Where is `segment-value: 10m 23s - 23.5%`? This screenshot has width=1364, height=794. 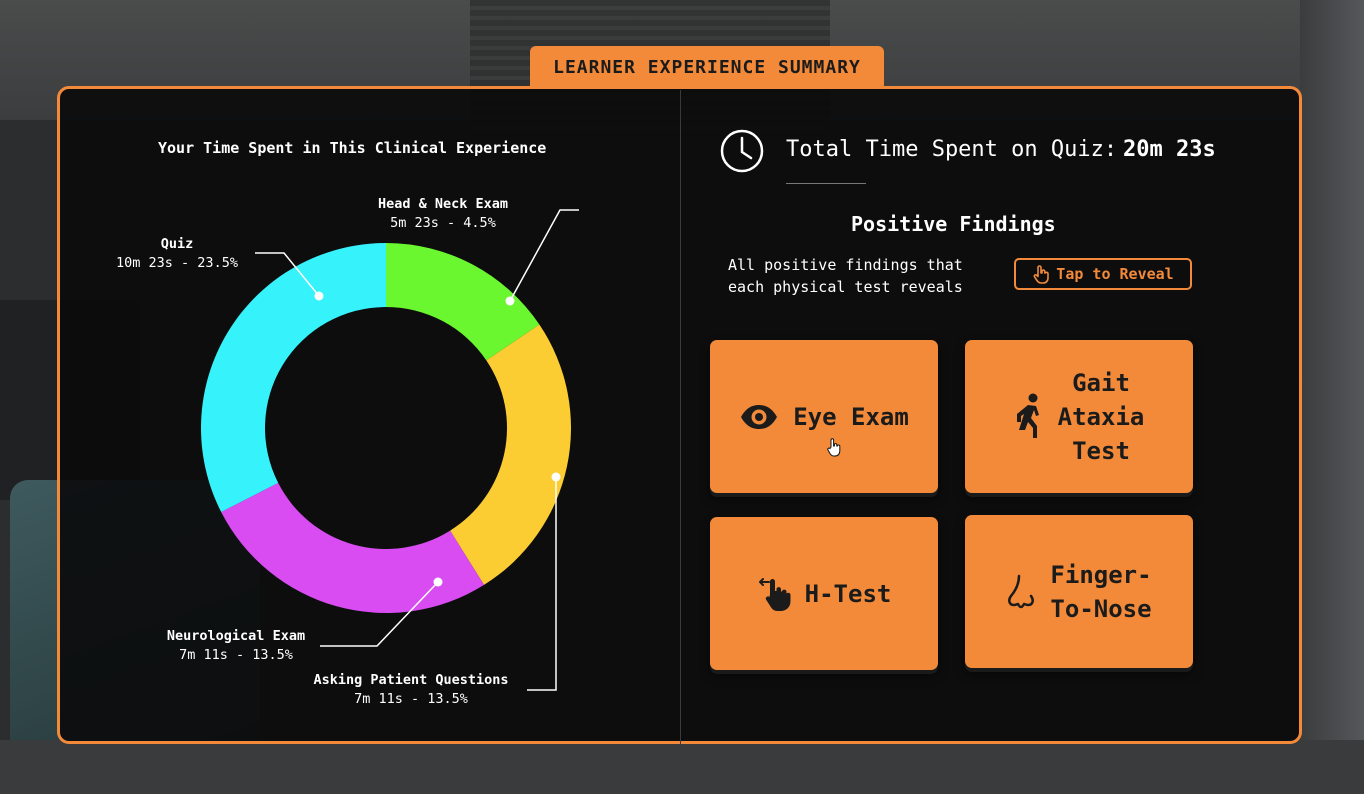
segment-value: 10m 23s - 23.5% is located at coordinates (177, 263).